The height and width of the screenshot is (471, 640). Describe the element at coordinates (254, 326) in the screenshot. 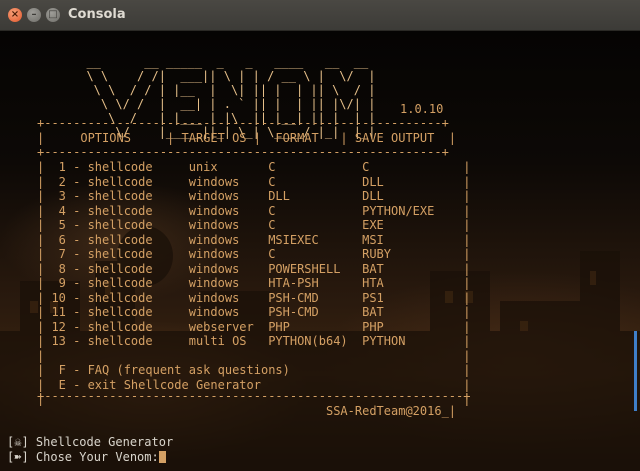

I see `menu-row: | 12 - shellcode webserver PHP PHP |` at that location.